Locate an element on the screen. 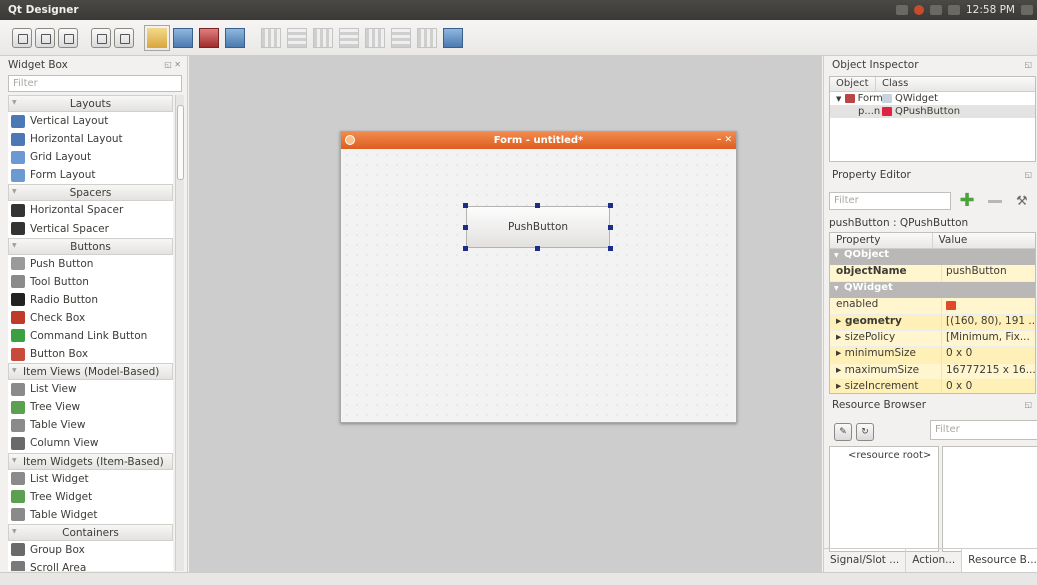 The image size is (1037, 585). col-class: Class is located at coordinates (955, 84).